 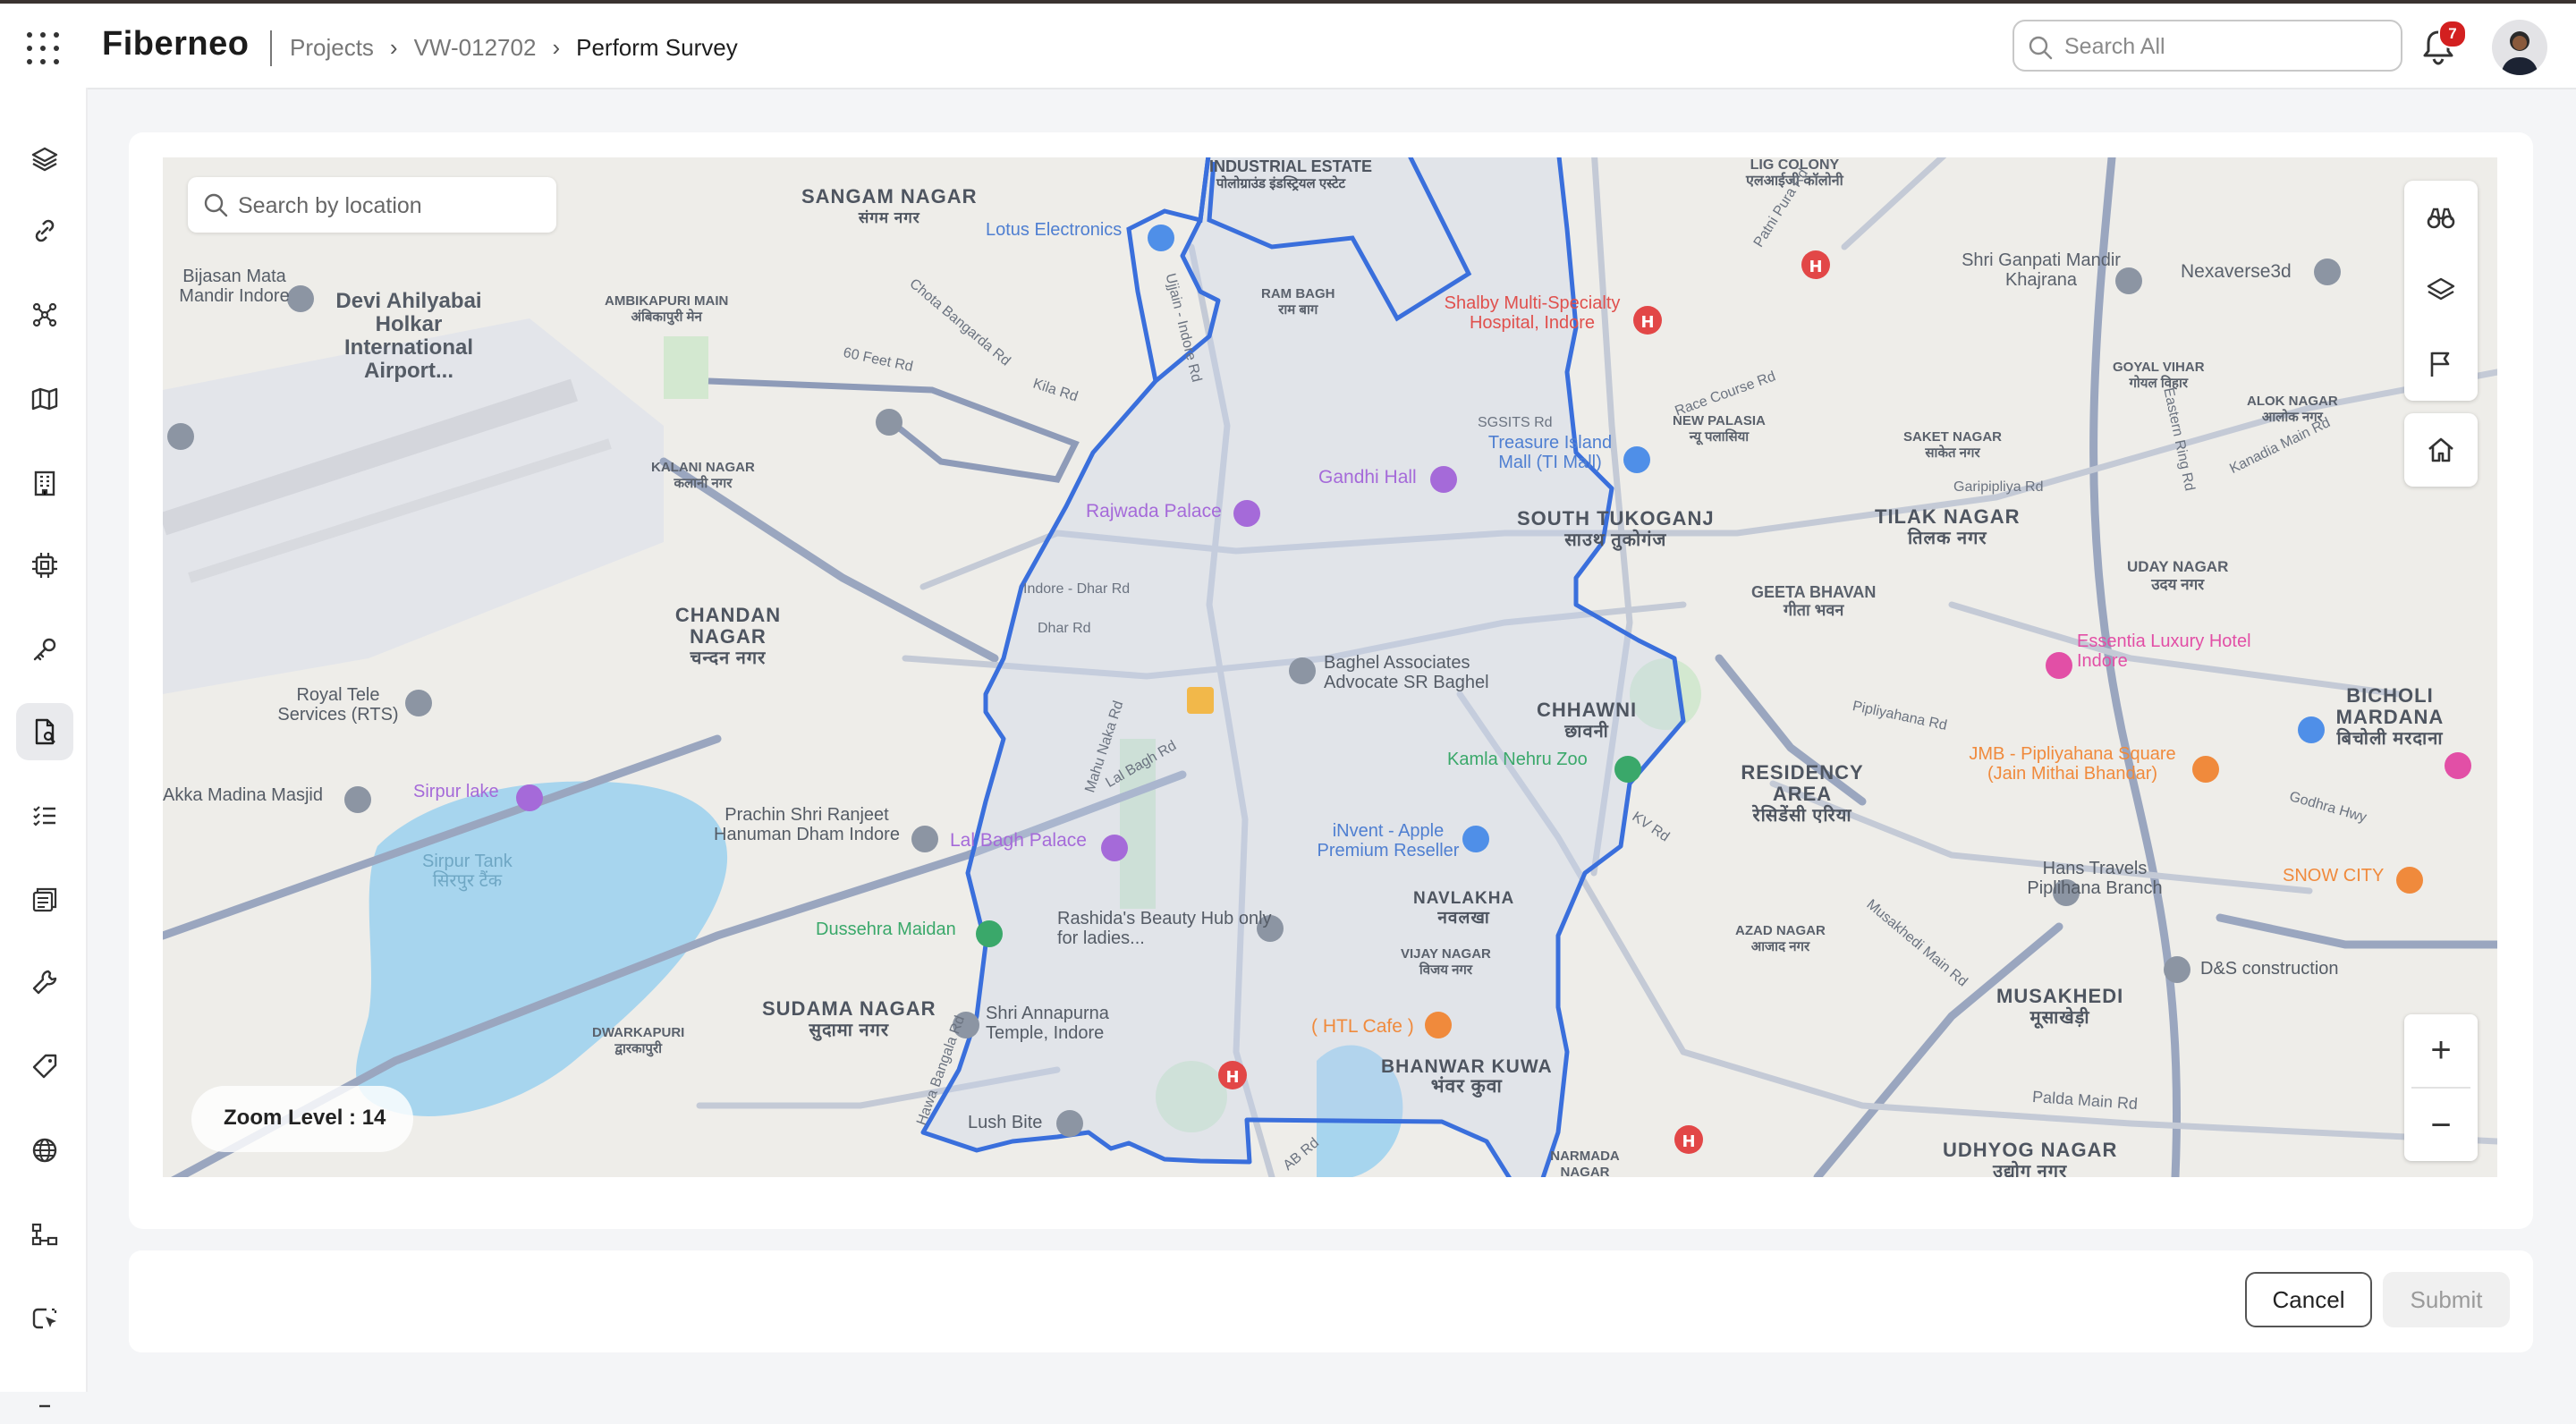 I want to click on sidebar-item-hierarchy, so click(x=44, y=1234).